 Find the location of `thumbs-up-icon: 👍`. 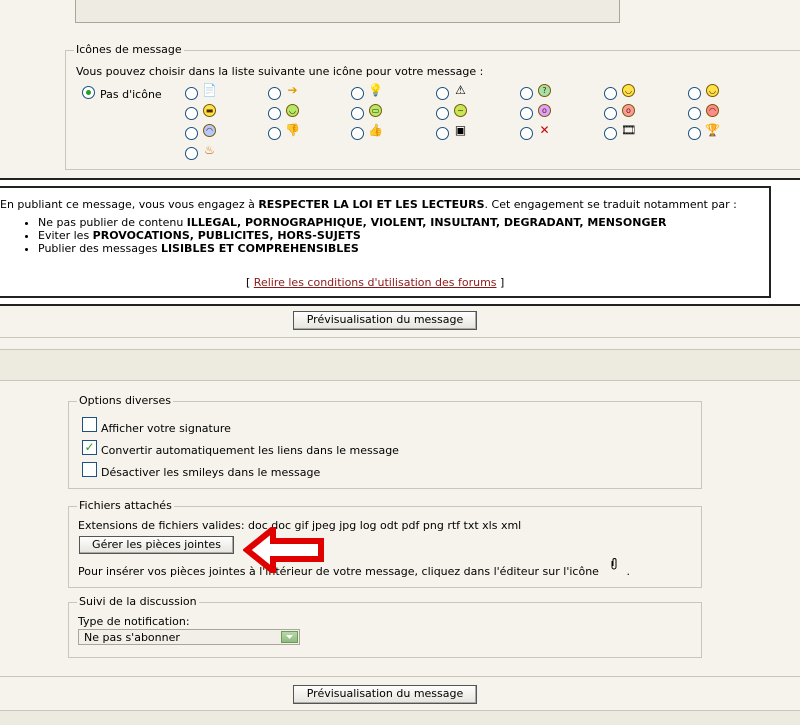

thumbs-up-icon: 👍 is located at coordinates (375, 130).